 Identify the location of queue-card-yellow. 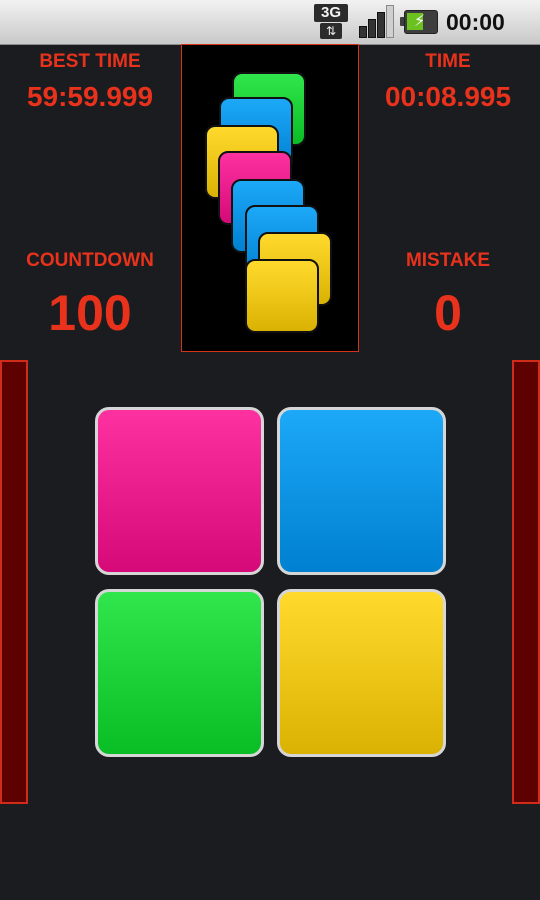
(282, 296).